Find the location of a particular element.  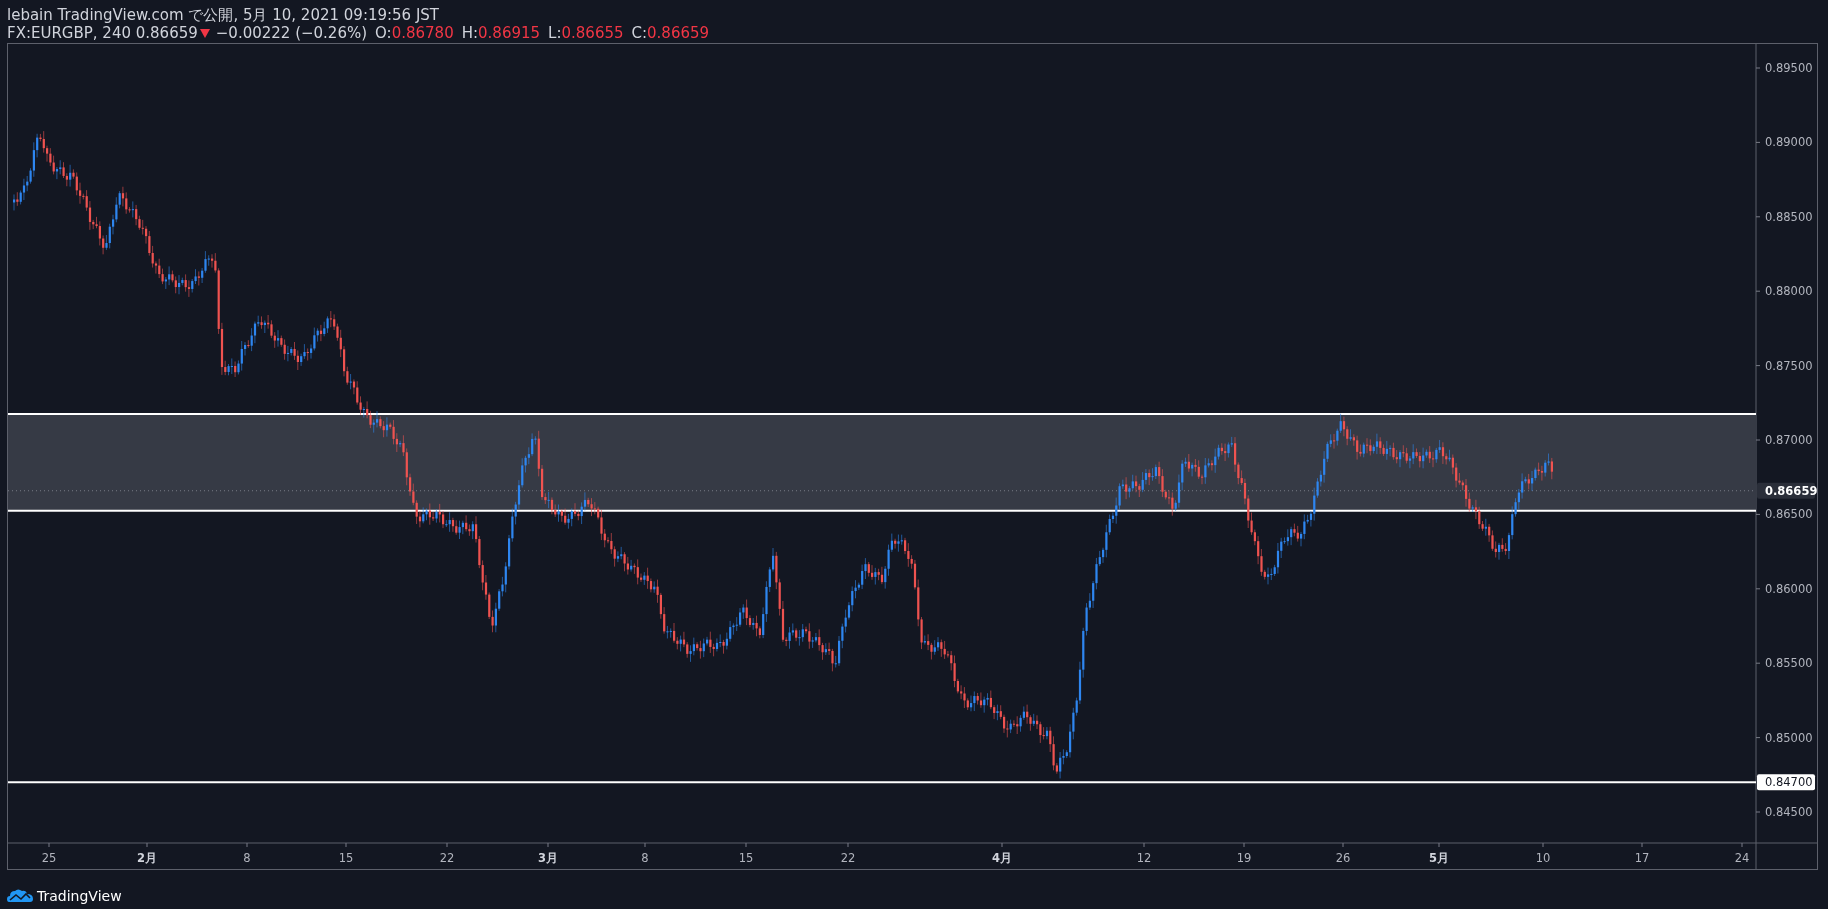

price-label: 0.84500 is located at coordinates (1789, 812).